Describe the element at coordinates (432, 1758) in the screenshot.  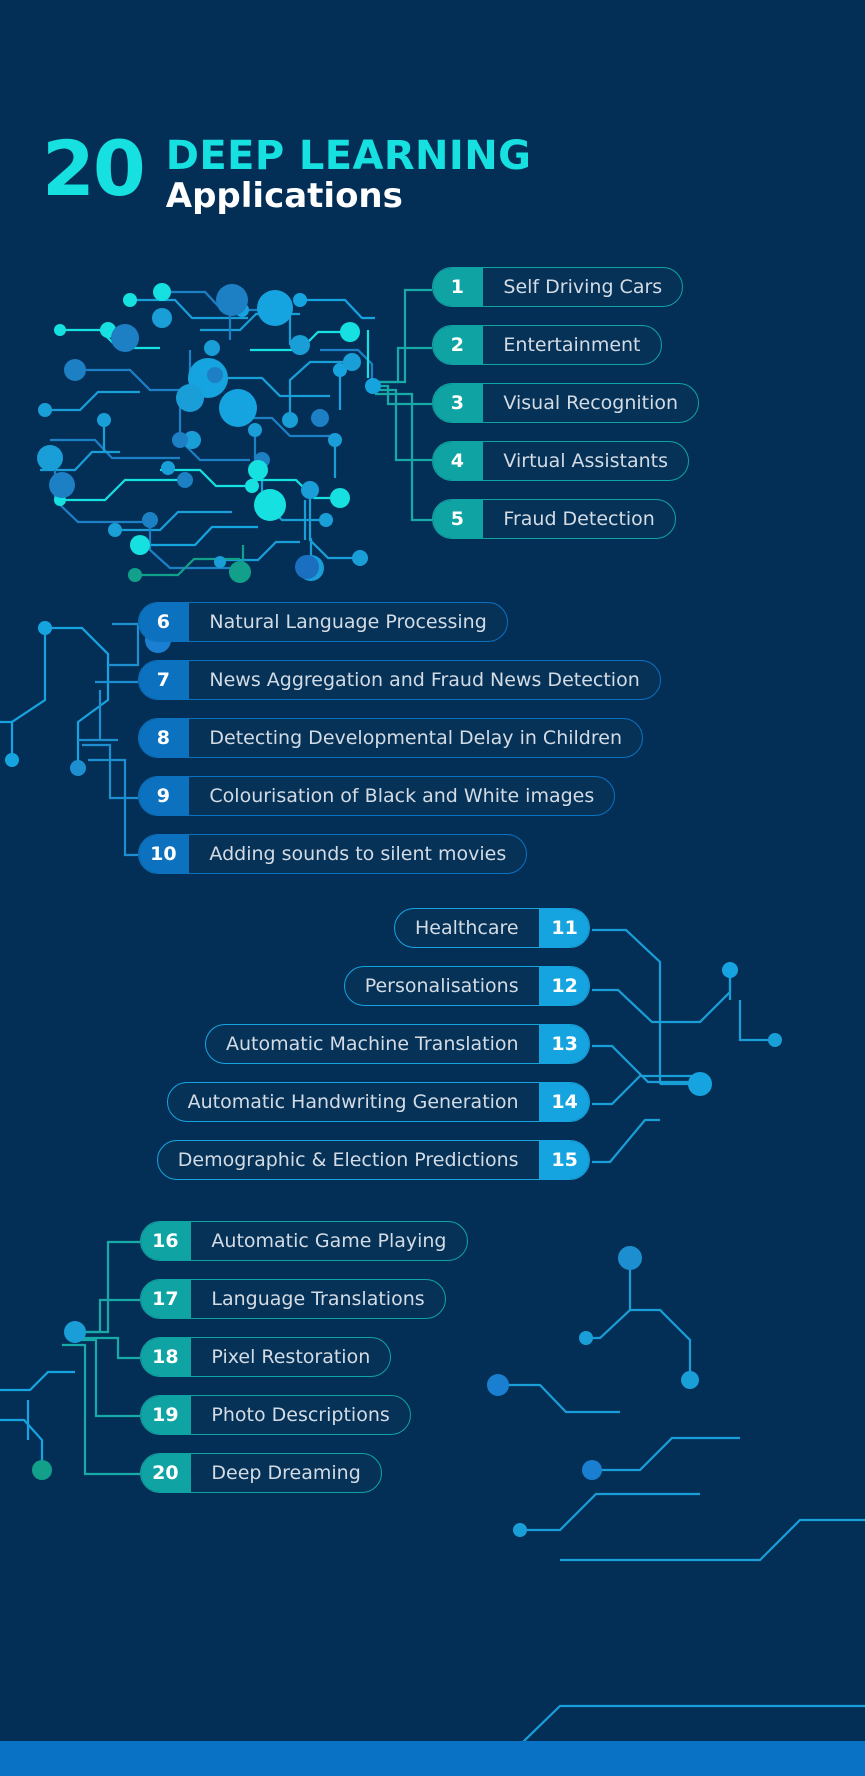
I see `footer-bar` at that location.